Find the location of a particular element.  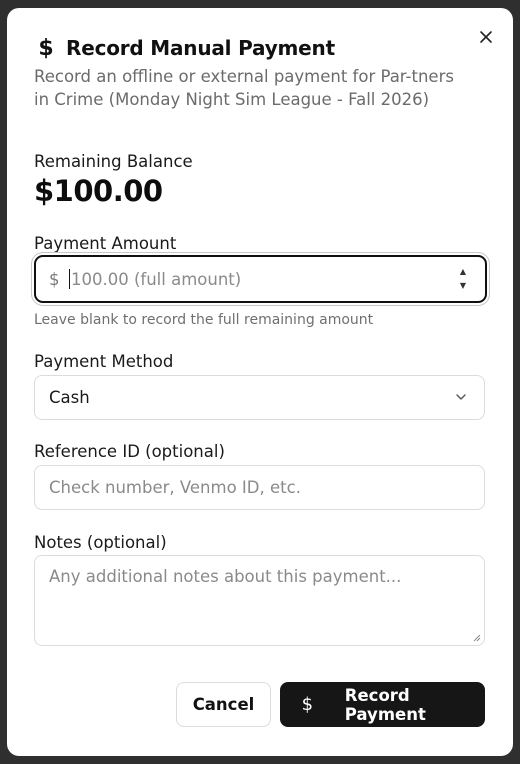

remaining-balance-value: $100.00 is located at coordinates (98, 191).